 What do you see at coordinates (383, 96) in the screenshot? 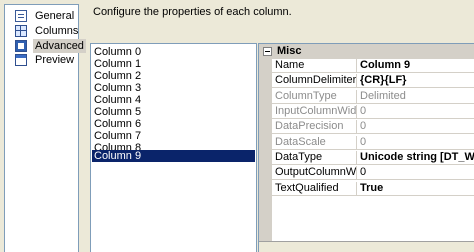
I see `property-value: Delimited` at bounding box center [383, 96].